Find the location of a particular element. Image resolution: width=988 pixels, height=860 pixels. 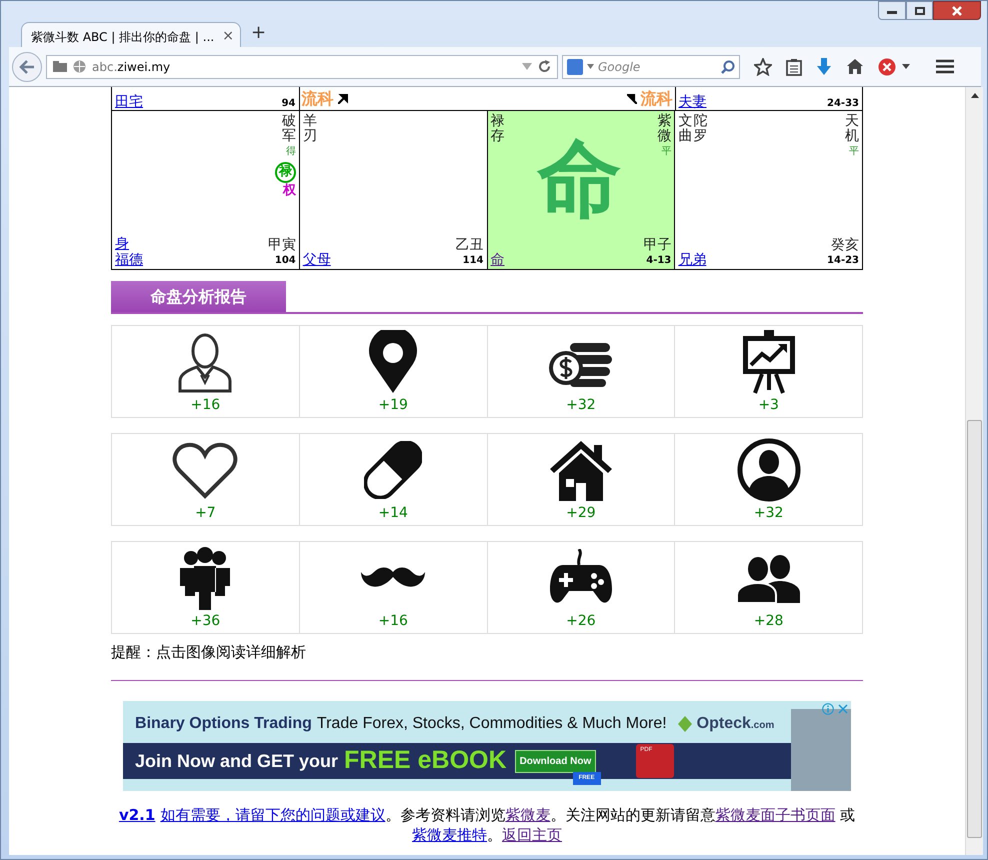

person-circle-icon is located at coordinates (768, 470).